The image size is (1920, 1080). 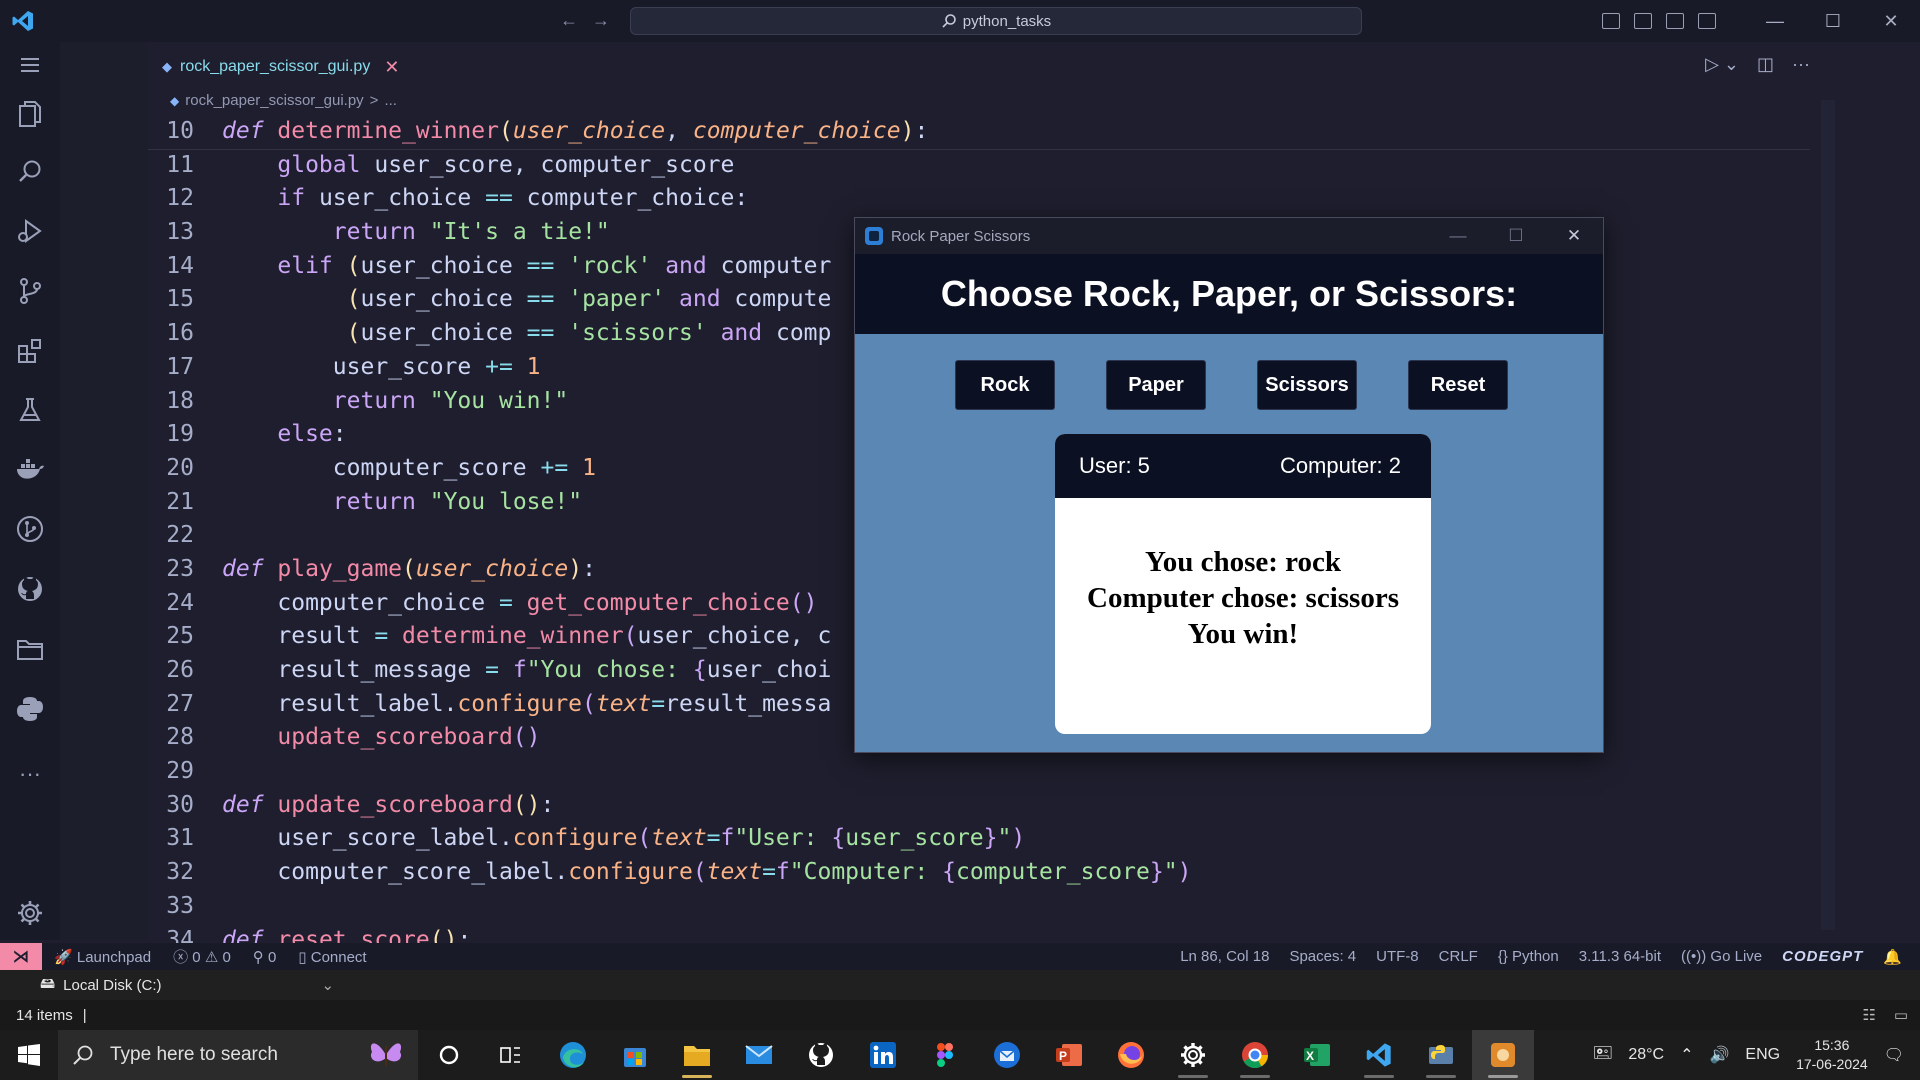 I want to click on command-center-text: python_tasks, so click(x=1007, y=21).